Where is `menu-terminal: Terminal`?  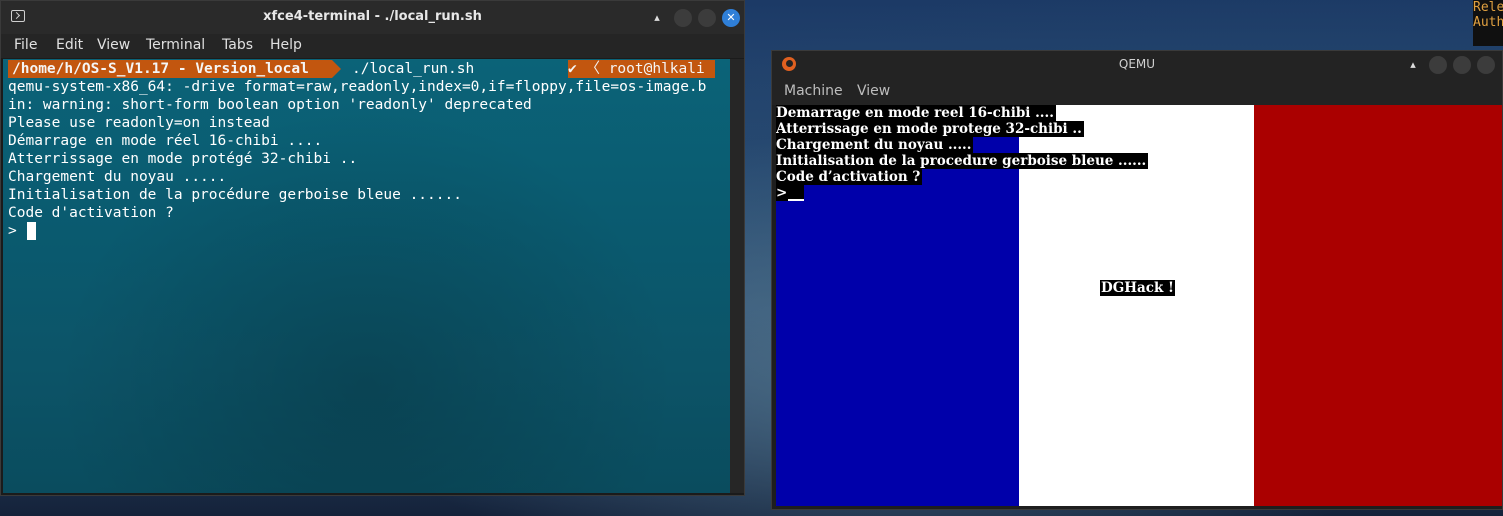
menu-terminal: Terminal is located at coordinates (175, 45).